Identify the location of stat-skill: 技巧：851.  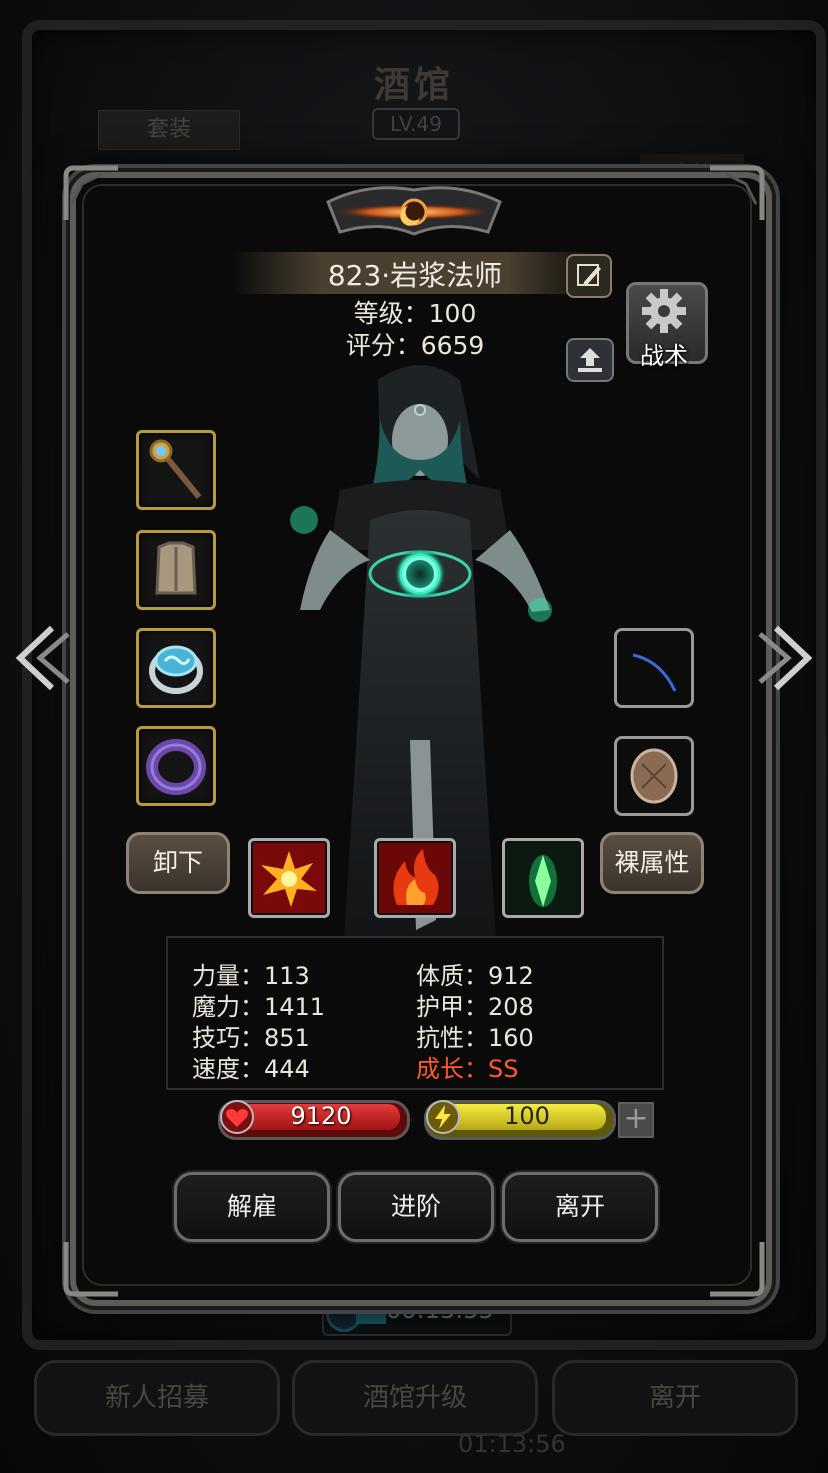
(251, 1038).